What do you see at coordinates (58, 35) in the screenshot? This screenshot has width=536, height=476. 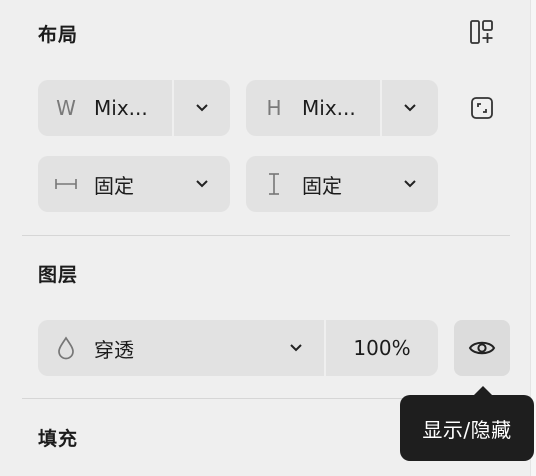 I see `layout-section-title: 布局` at bounding box center [58, 35].